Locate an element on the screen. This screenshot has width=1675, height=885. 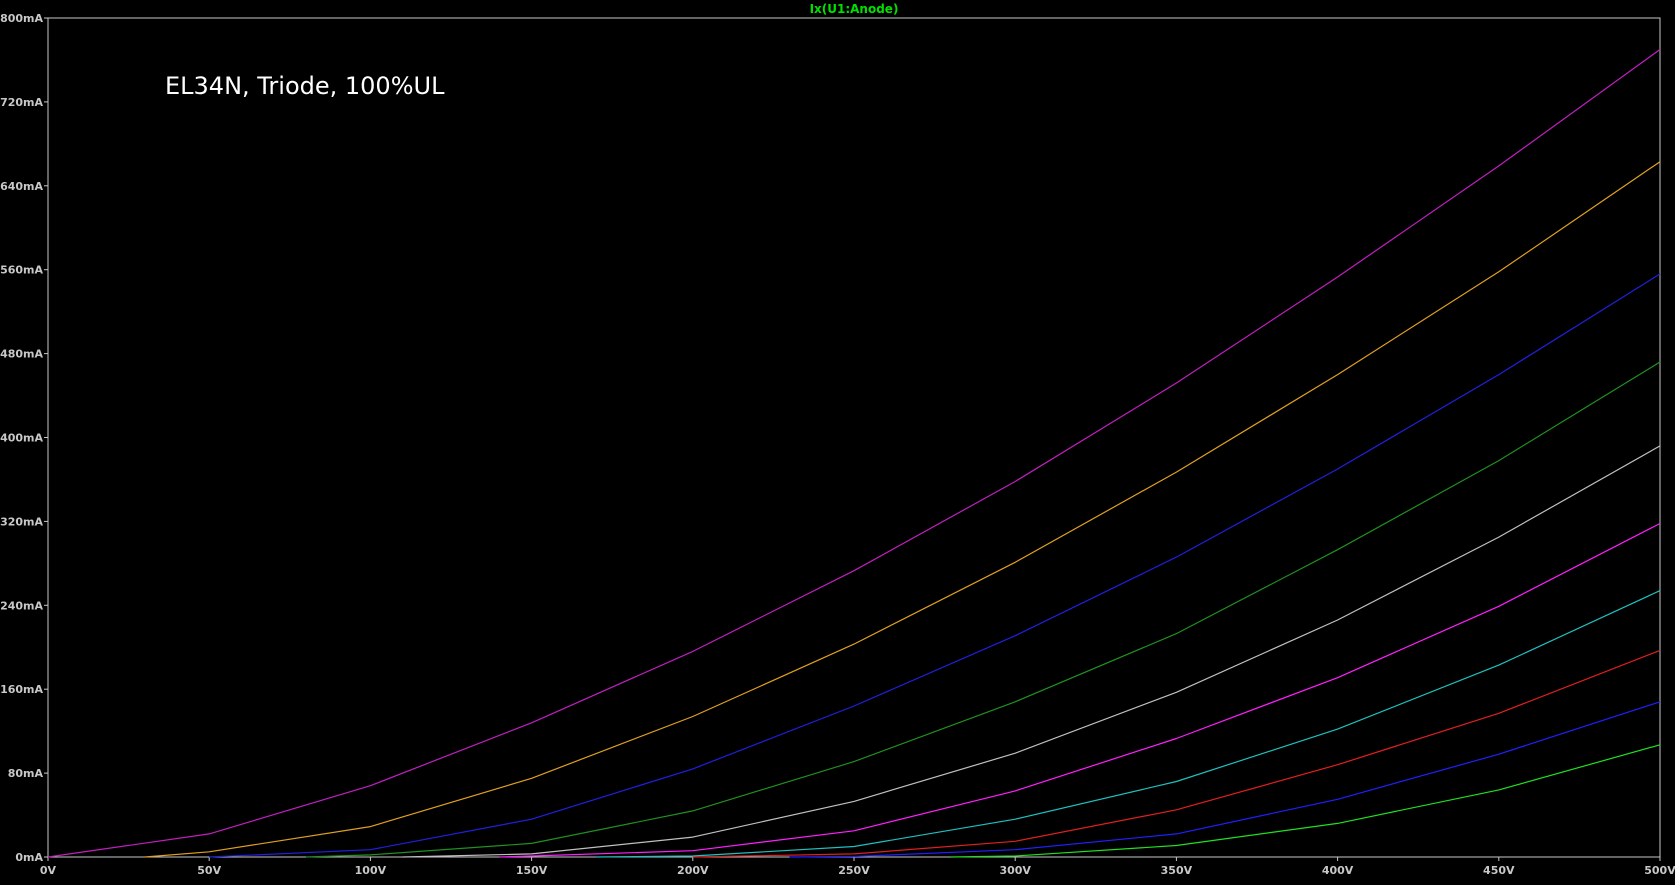
y-tick-label: 560mA is located at coordinates (21, 270).